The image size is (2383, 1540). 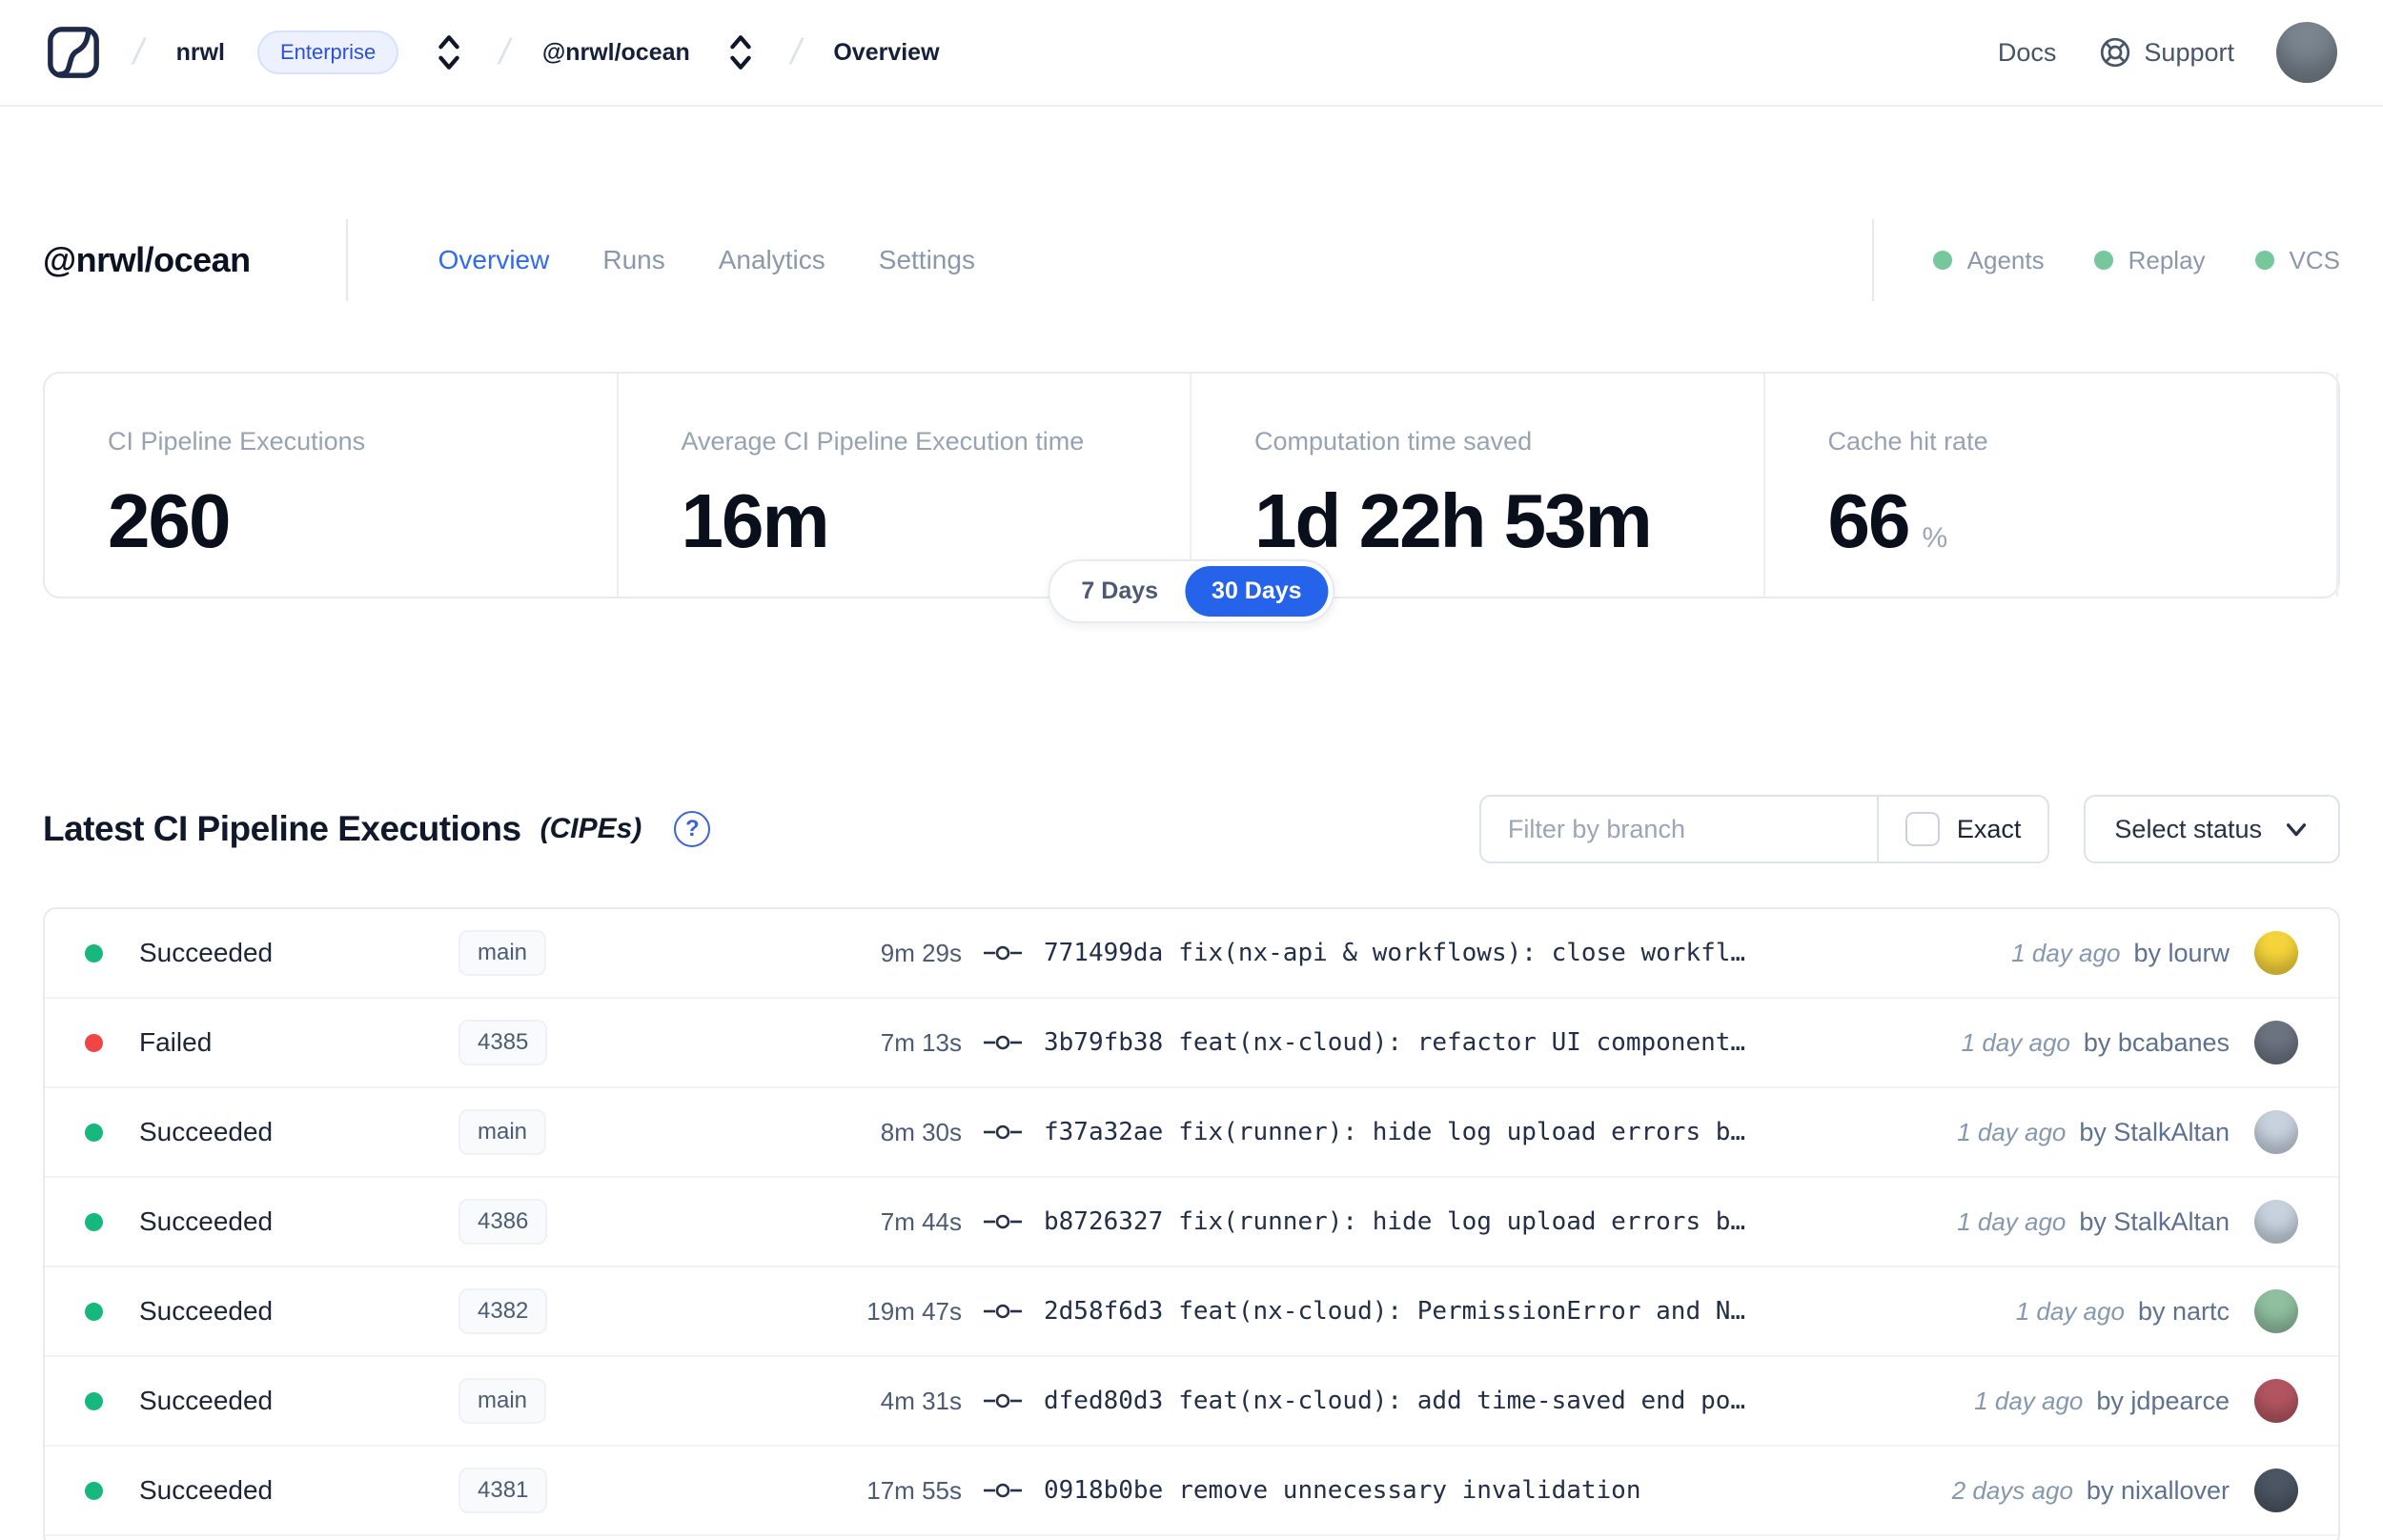 I want to click on breadcrumb-workspace: @nrwl/ocean, so click(x=616, y=53).